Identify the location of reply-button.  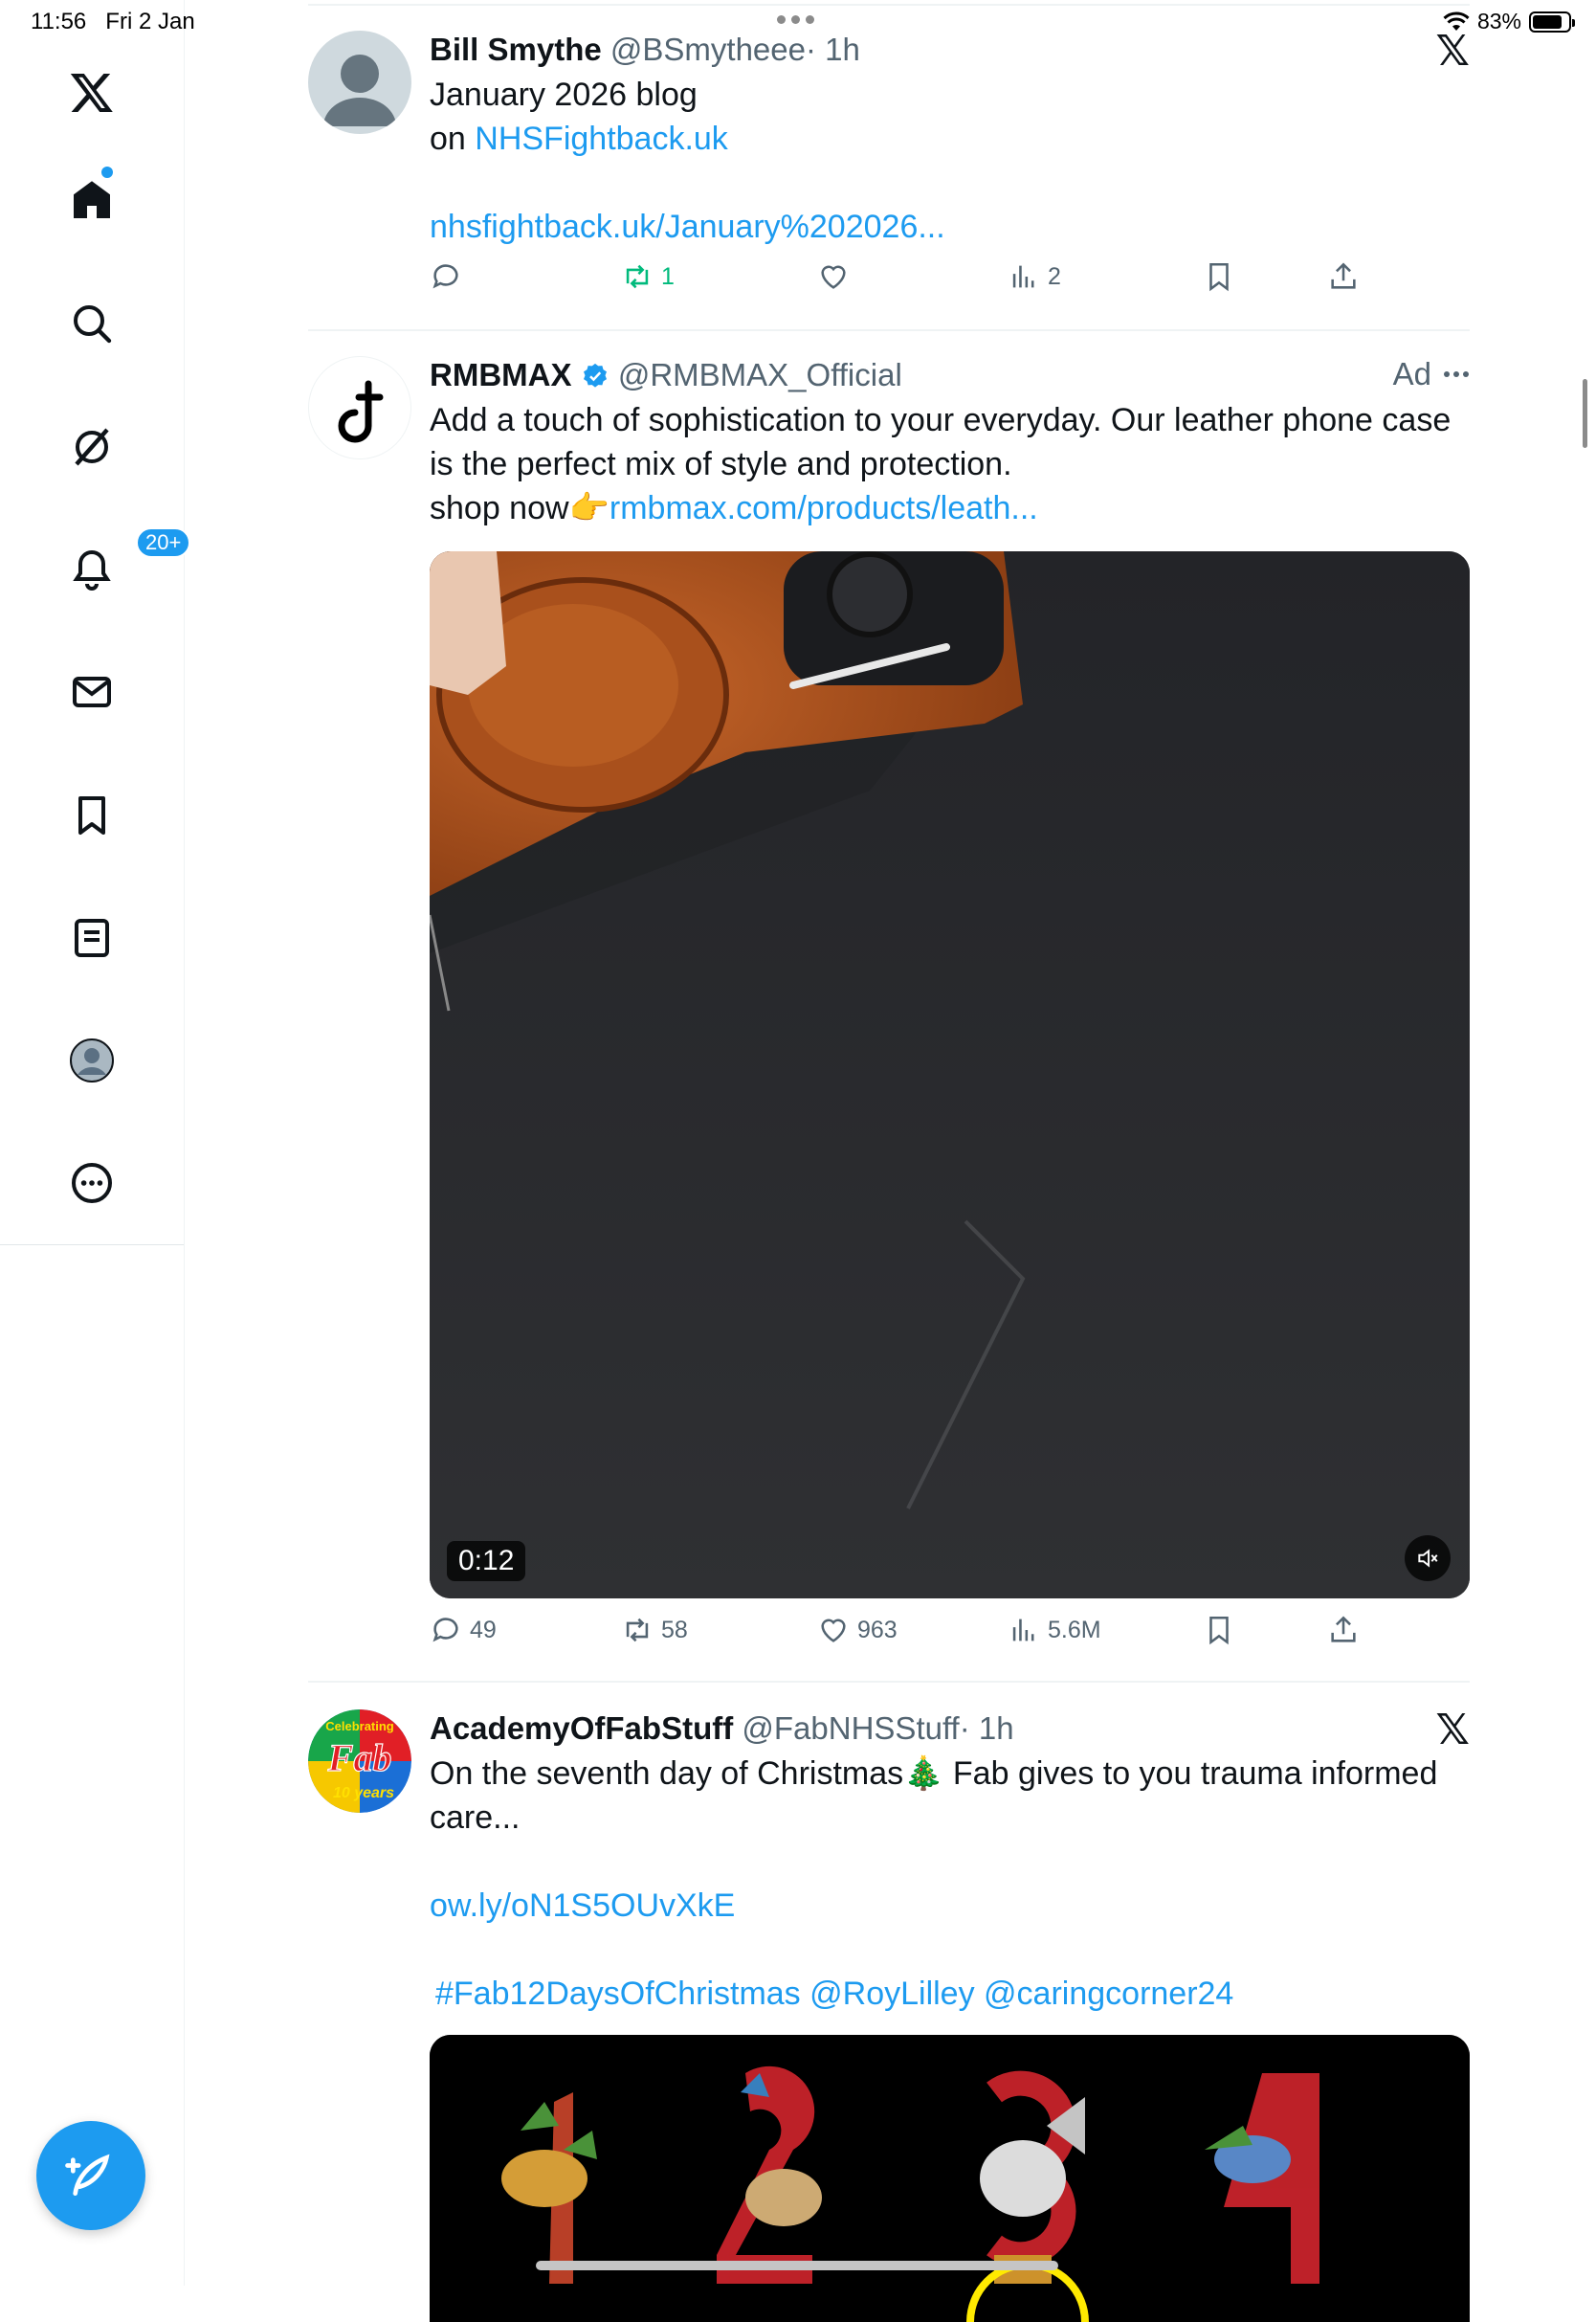
(446, 276).